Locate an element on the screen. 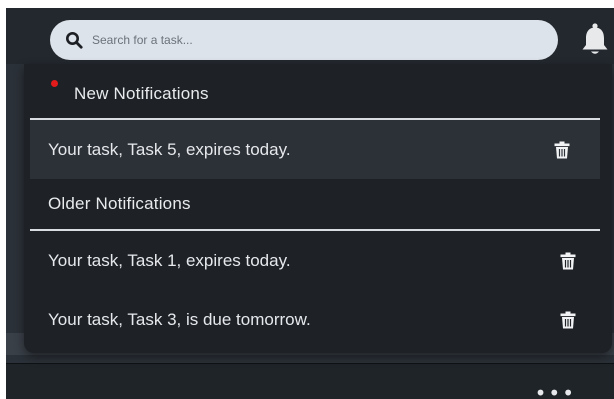 This screenshot has height=399, width=614. bell-icon is located at coordinates (595, 42).